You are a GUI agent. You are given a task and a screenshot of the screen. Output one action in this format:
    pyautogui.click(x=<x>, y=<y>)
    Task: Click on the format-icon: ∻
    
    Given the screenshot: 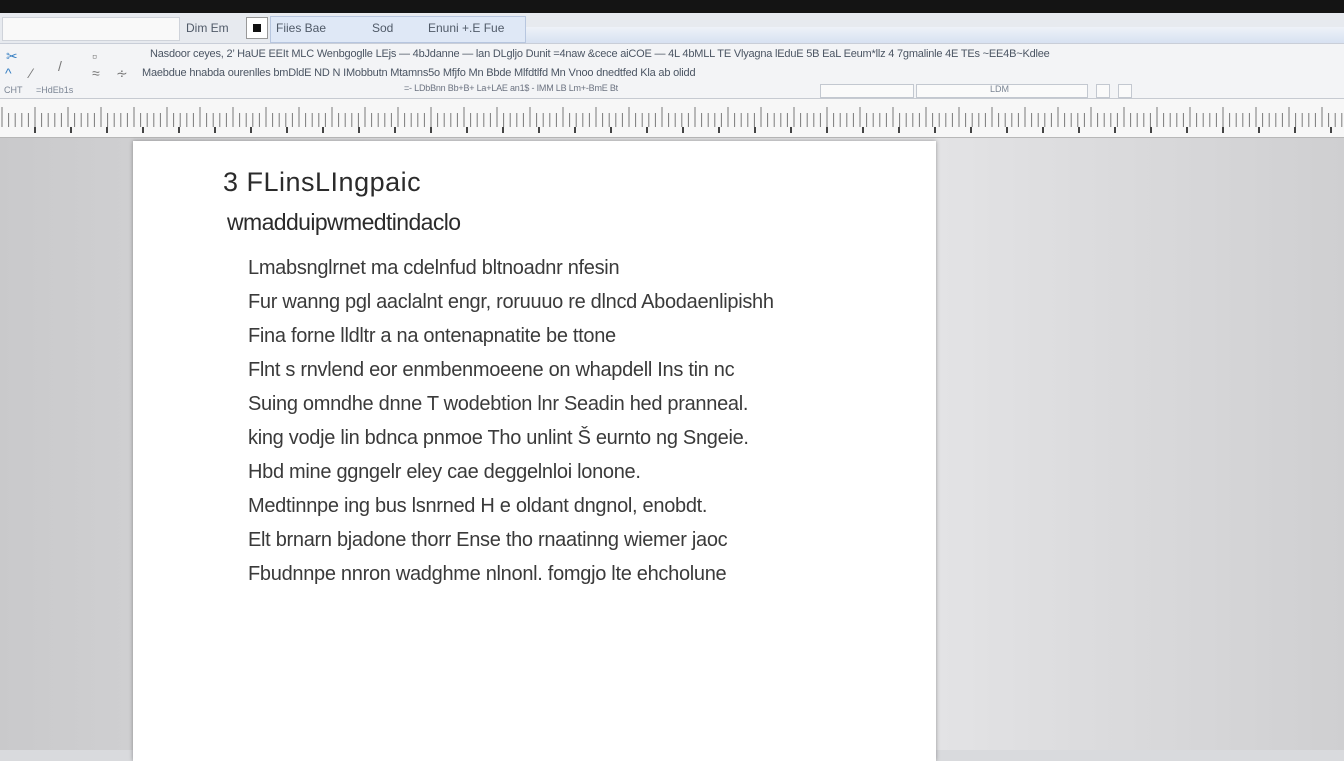 What is the action you would take?
    pyautogui.click(x=122, y=73)
    